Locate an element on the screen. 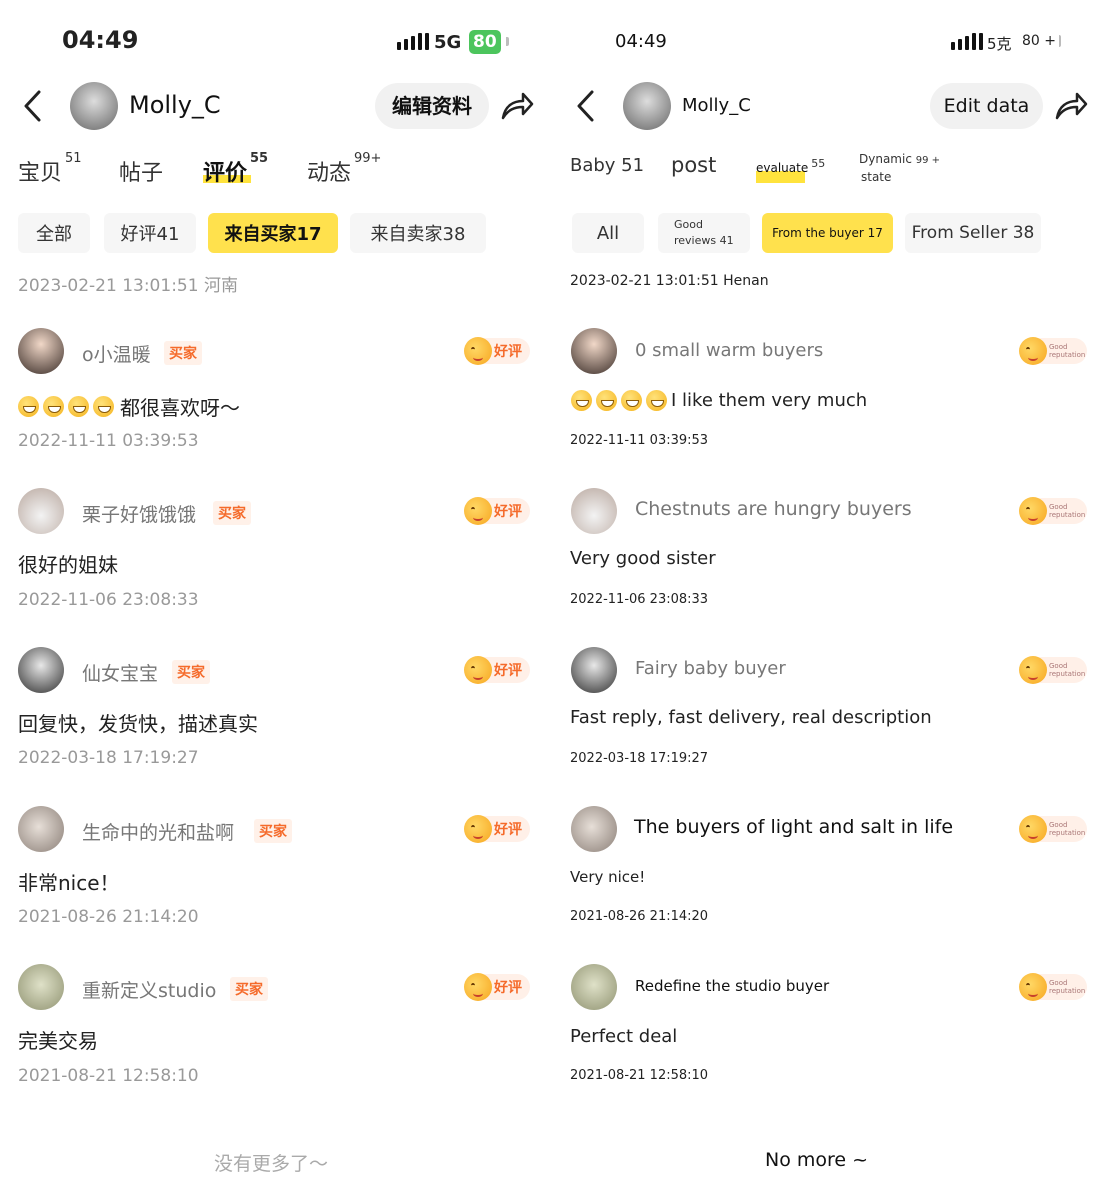 The image size is (1106, 1200). timestamp-top: 2023-02-21 13:01:51 Henan is located at coordinates (669, 281).